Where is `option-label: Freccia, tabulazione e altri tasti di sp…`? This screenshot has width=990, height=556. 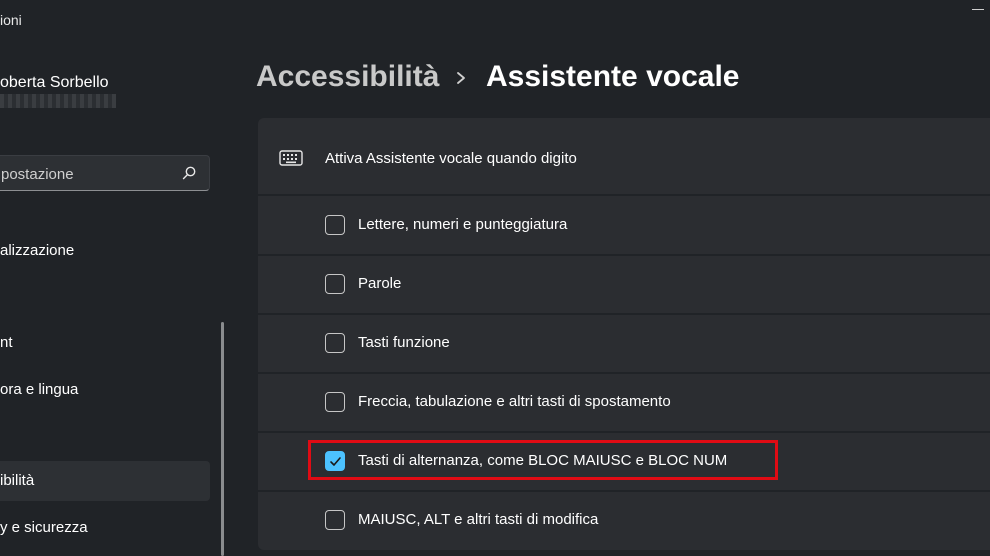 option-label: Freccia, tabulazione e altri tasti di sp… is located at coordinates (514, 401).